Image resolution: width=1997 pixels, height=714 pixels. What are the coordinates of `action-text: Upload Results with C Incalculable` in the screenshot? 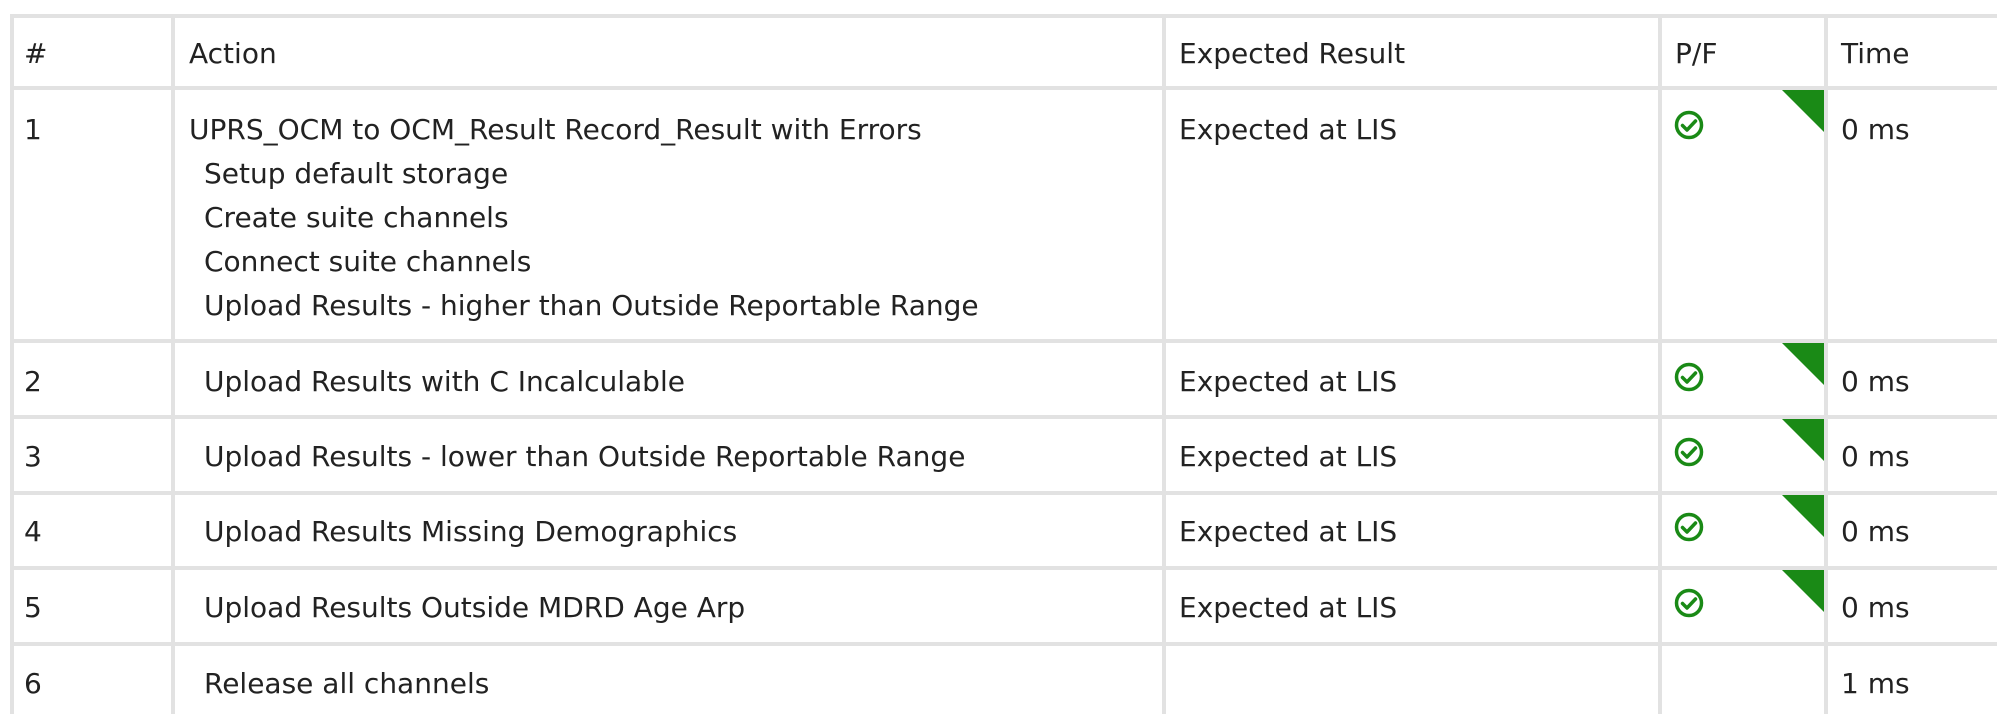 It's located at (444, 381).